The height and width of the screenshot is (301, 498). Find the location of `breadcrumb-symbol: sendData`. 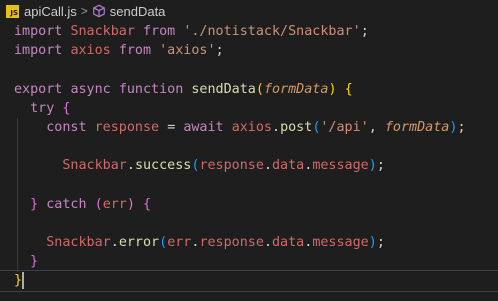

breadcrumb-symbol: sendData is located at coordinates (138, 11).